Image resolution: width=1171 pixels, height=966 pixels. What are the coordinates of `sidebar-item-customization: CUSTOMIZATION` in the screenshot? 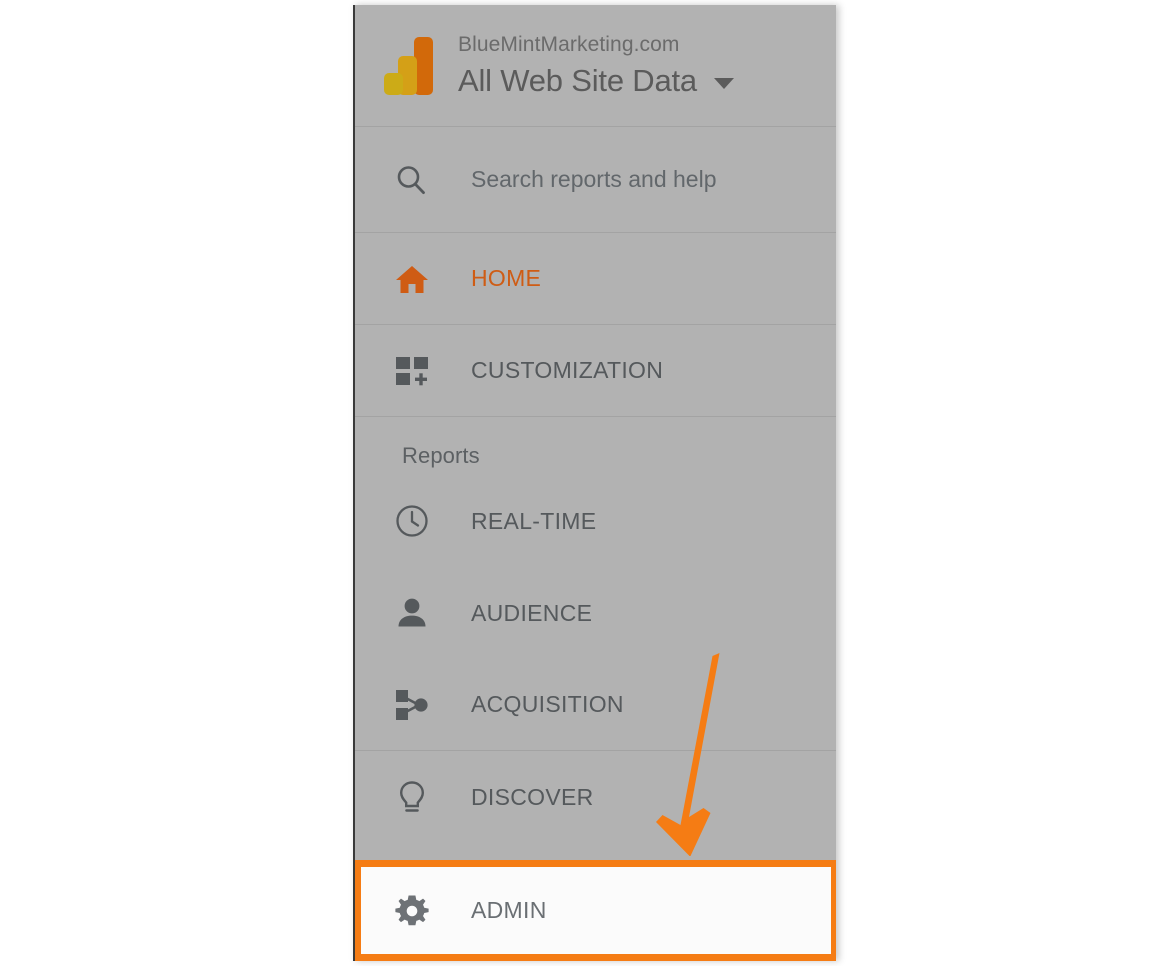 It's located at (595, 371).